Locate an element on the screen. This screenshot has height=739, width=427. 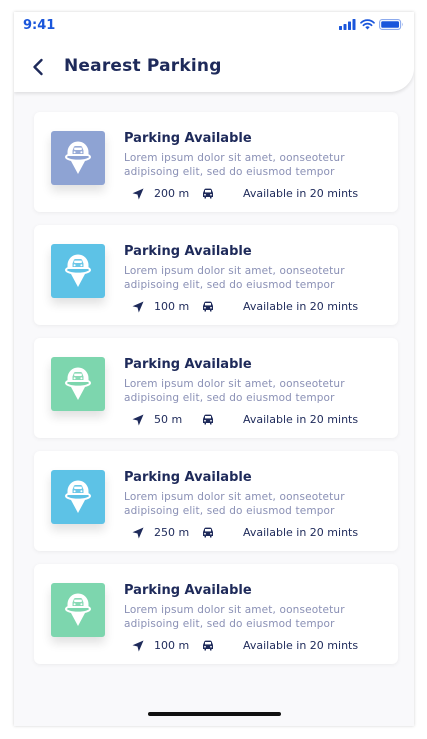
status-time: 9:41 is located at coordinates (39, 25).